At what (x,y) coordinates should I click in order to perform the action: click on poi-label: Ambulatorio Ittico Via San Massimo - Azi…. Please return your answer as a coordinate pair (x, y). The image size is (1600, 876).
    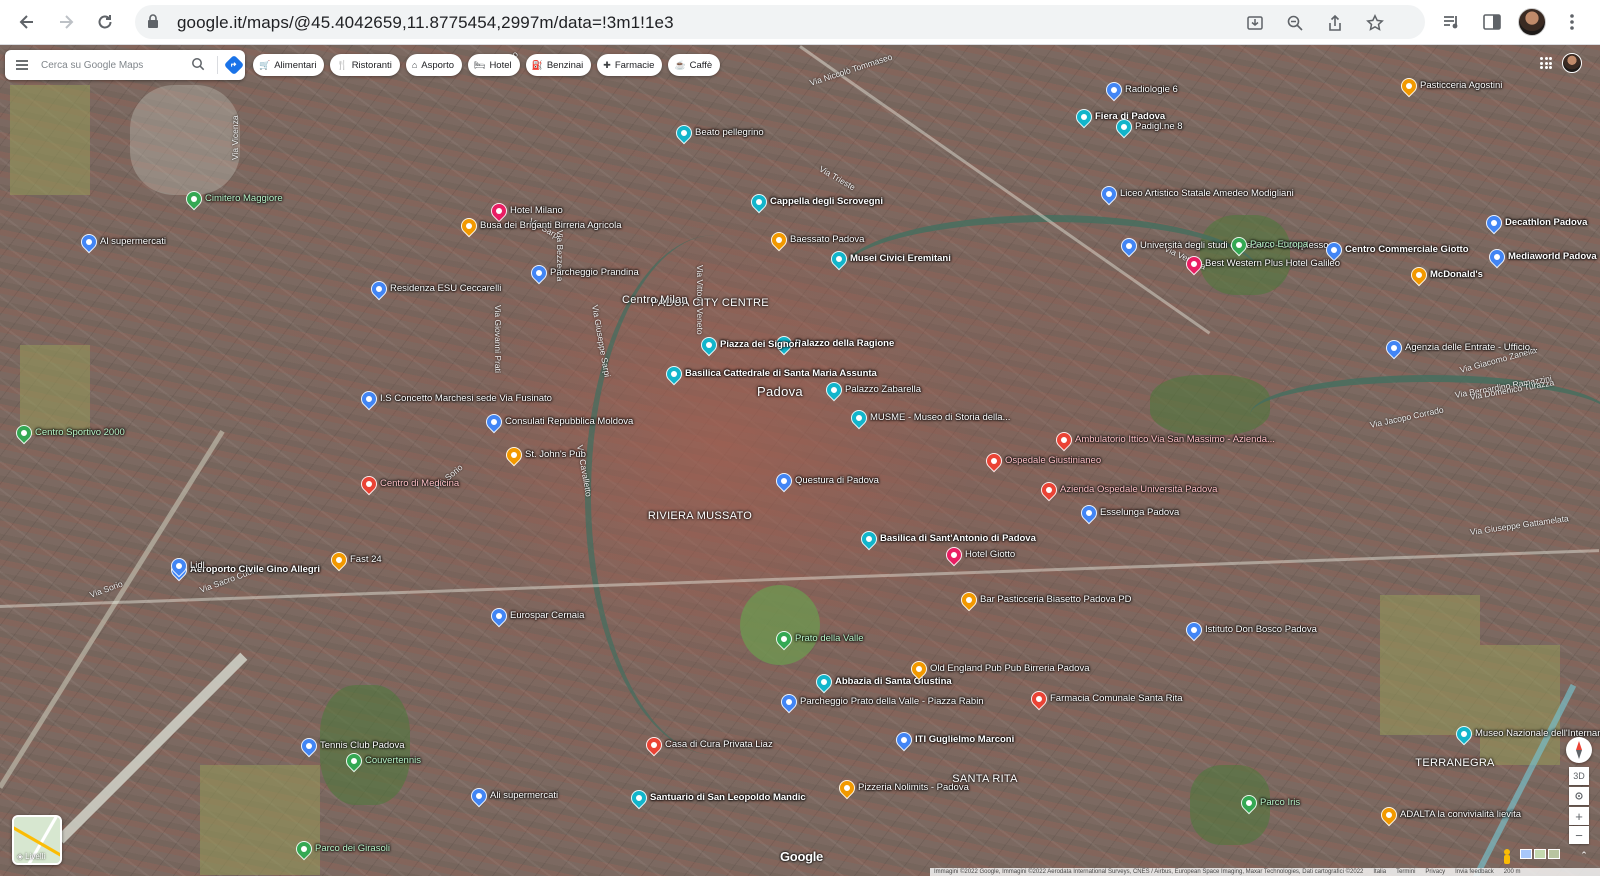
    Looking at the image, I should click on (1175, 439).